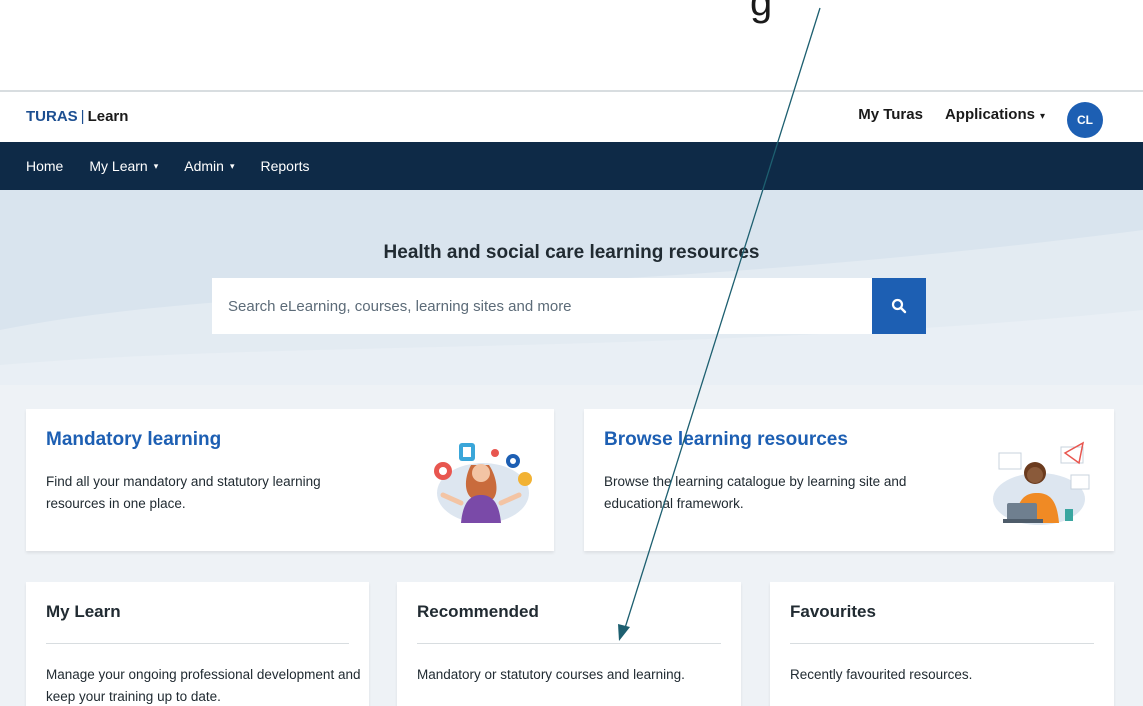 The width and height of the screenshot is (1143, 706). I want to click on card-title: My Learn, so click(83, 612).